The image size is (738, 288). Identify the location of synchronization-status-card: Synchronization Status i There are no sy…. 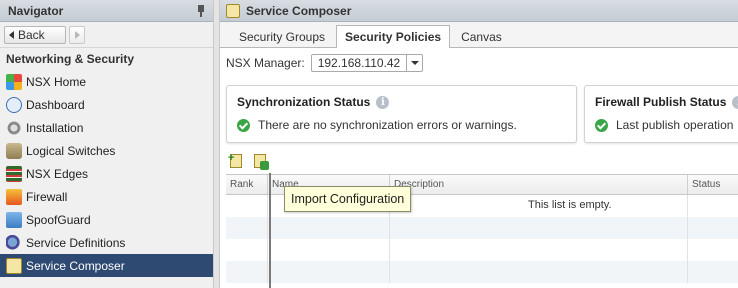
(401, 114).